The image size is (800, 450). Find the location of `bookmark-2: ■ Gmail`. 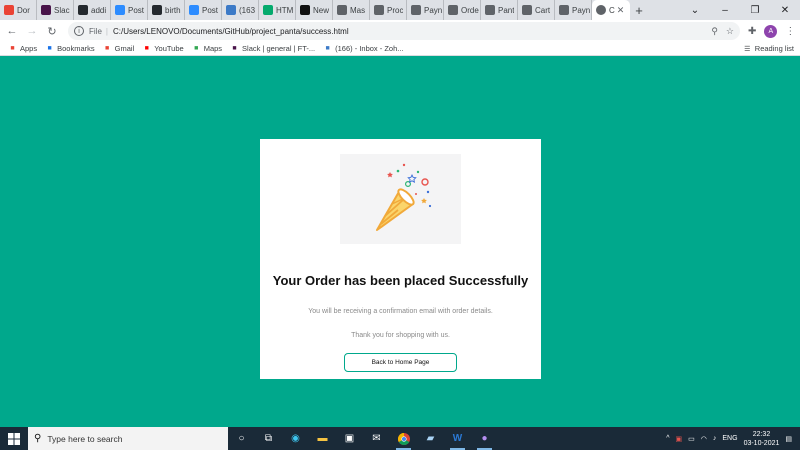

bookmark-2: ■ Gmail is located at coordinates (118, 48).